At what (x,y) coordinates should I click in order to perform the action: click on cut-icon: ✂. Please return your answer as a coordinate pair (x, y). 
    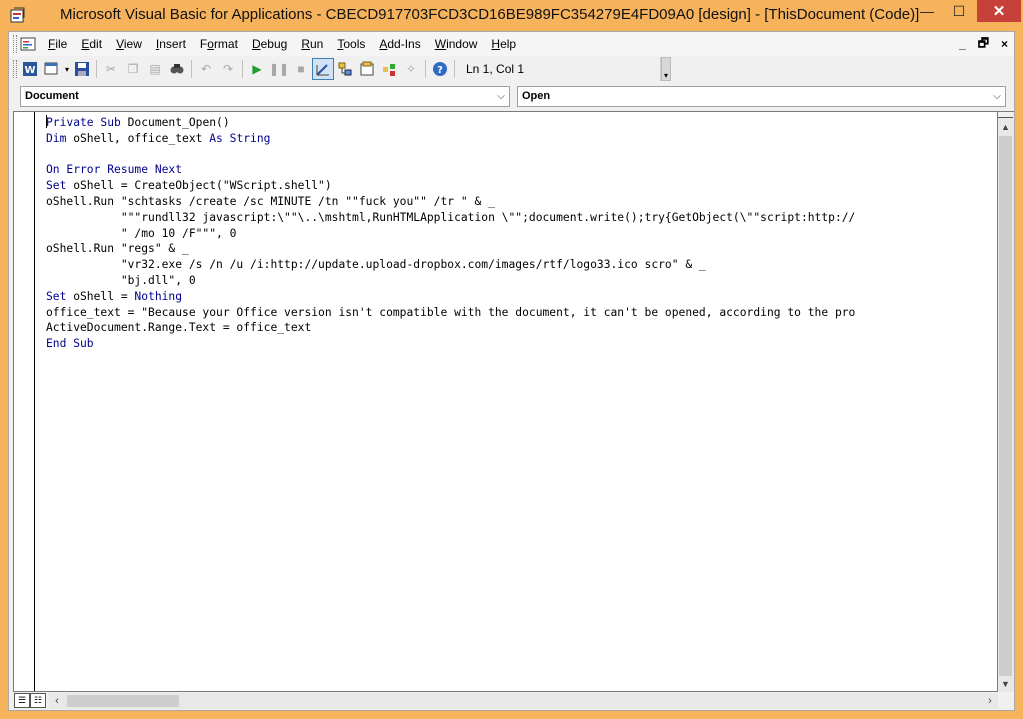
    Looking at the image, I should click on (111, 69).